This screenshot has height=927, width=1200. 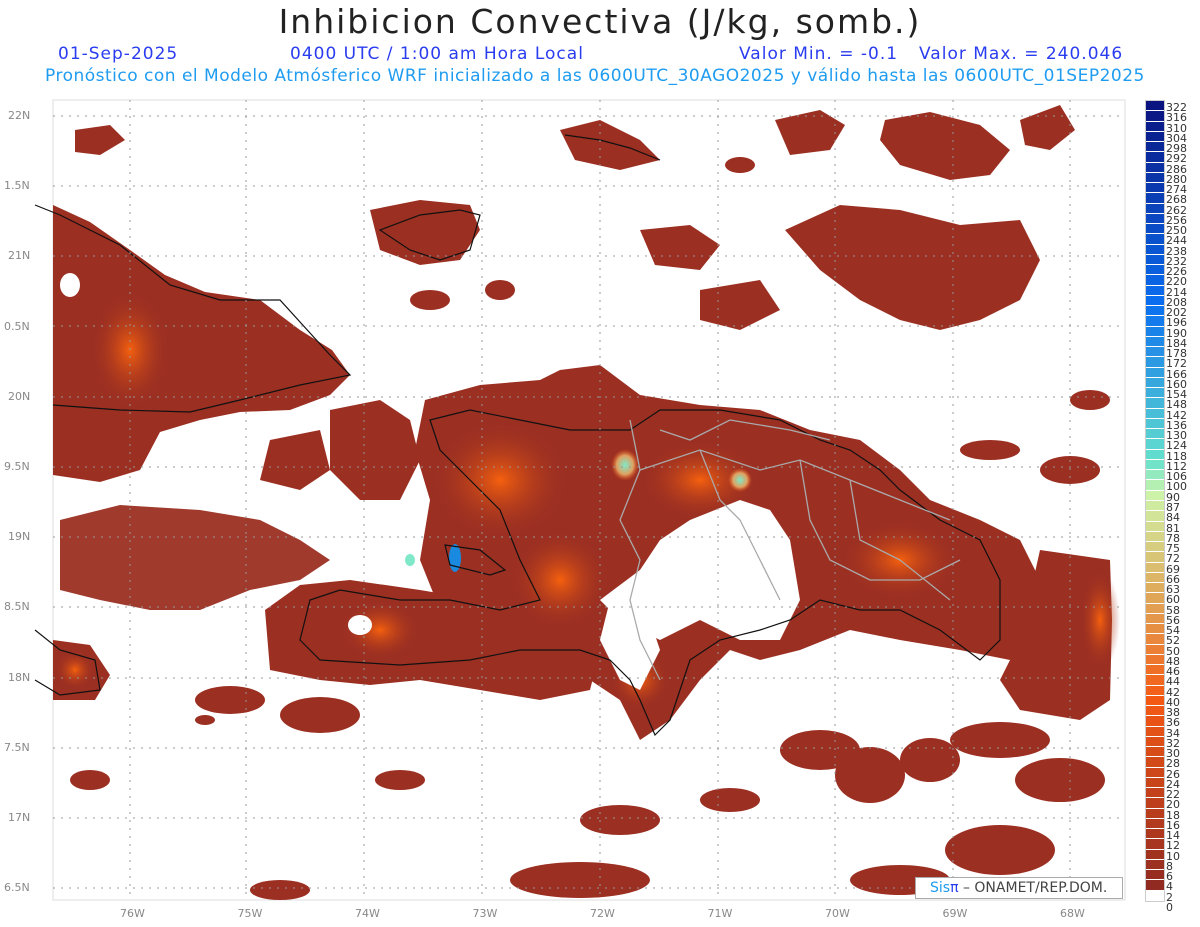 I want to click on lat-label: 19N, so click(x=19, y=537).